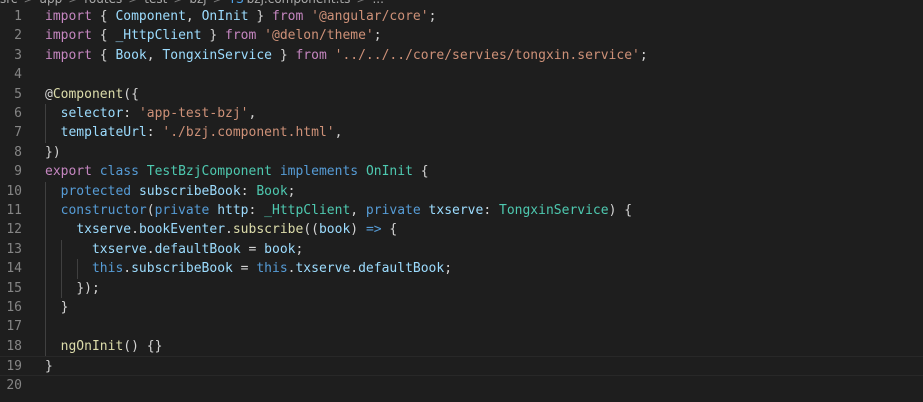  I want to click on code-text: txserve.defaultBook = book;, so click(174, 249).